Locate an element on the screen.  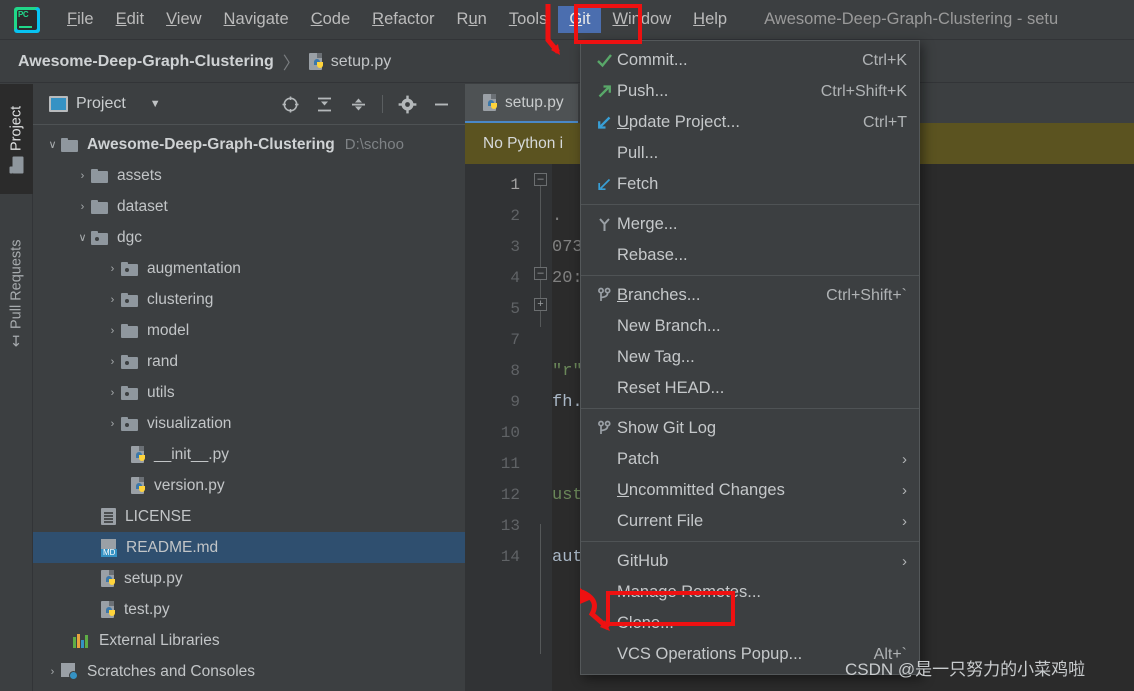
folder-icon is located at coordinates (129, 330).